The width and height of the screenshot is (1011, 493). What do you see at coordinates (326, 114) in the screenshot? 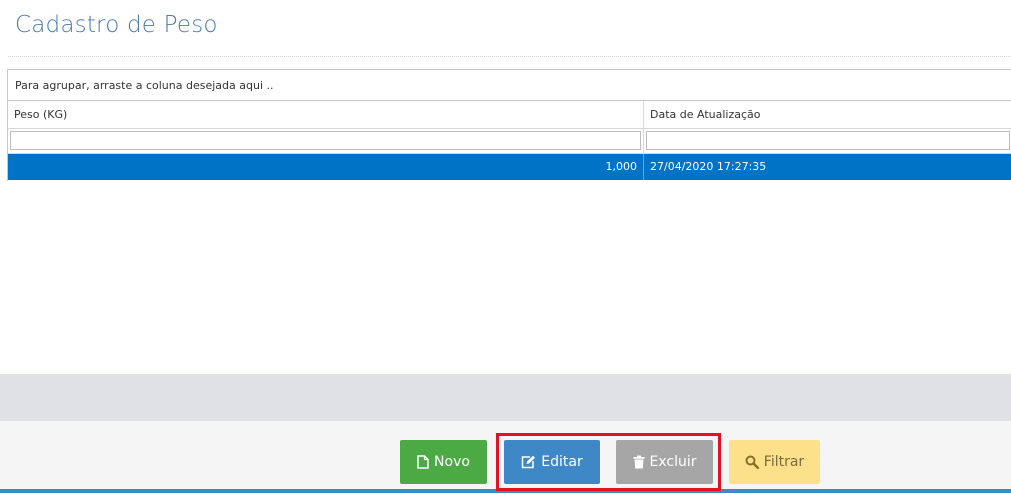
I see `column-header-peso: Peso (KG)` at bounding box center [326, 114].